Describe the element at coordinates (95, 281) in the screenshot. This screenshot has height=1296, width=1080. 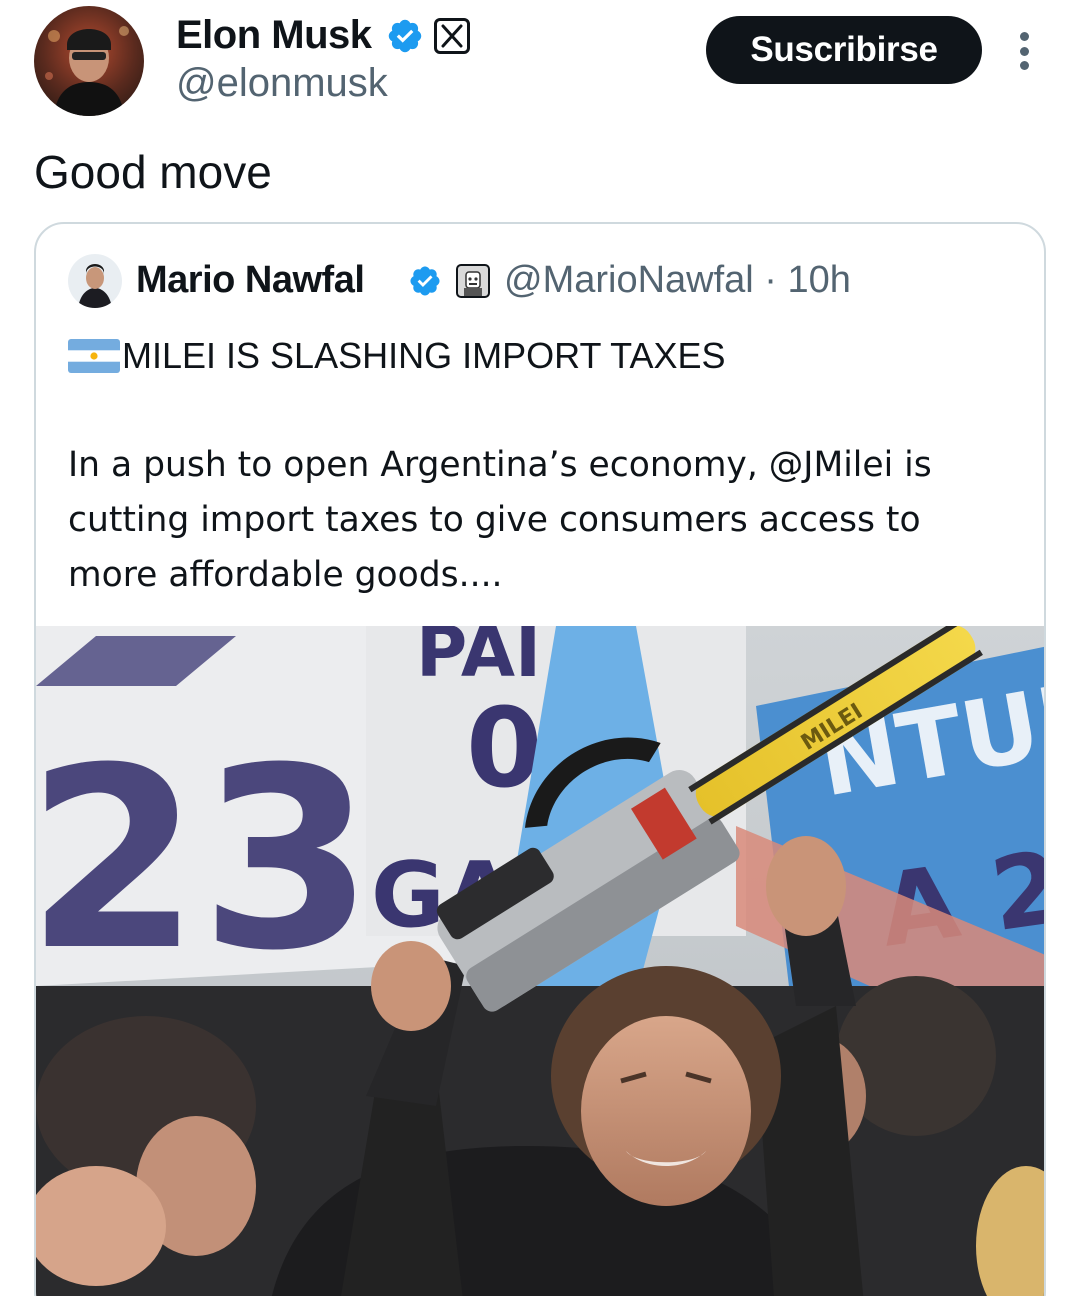
I see `quoted-avatar` at that location.